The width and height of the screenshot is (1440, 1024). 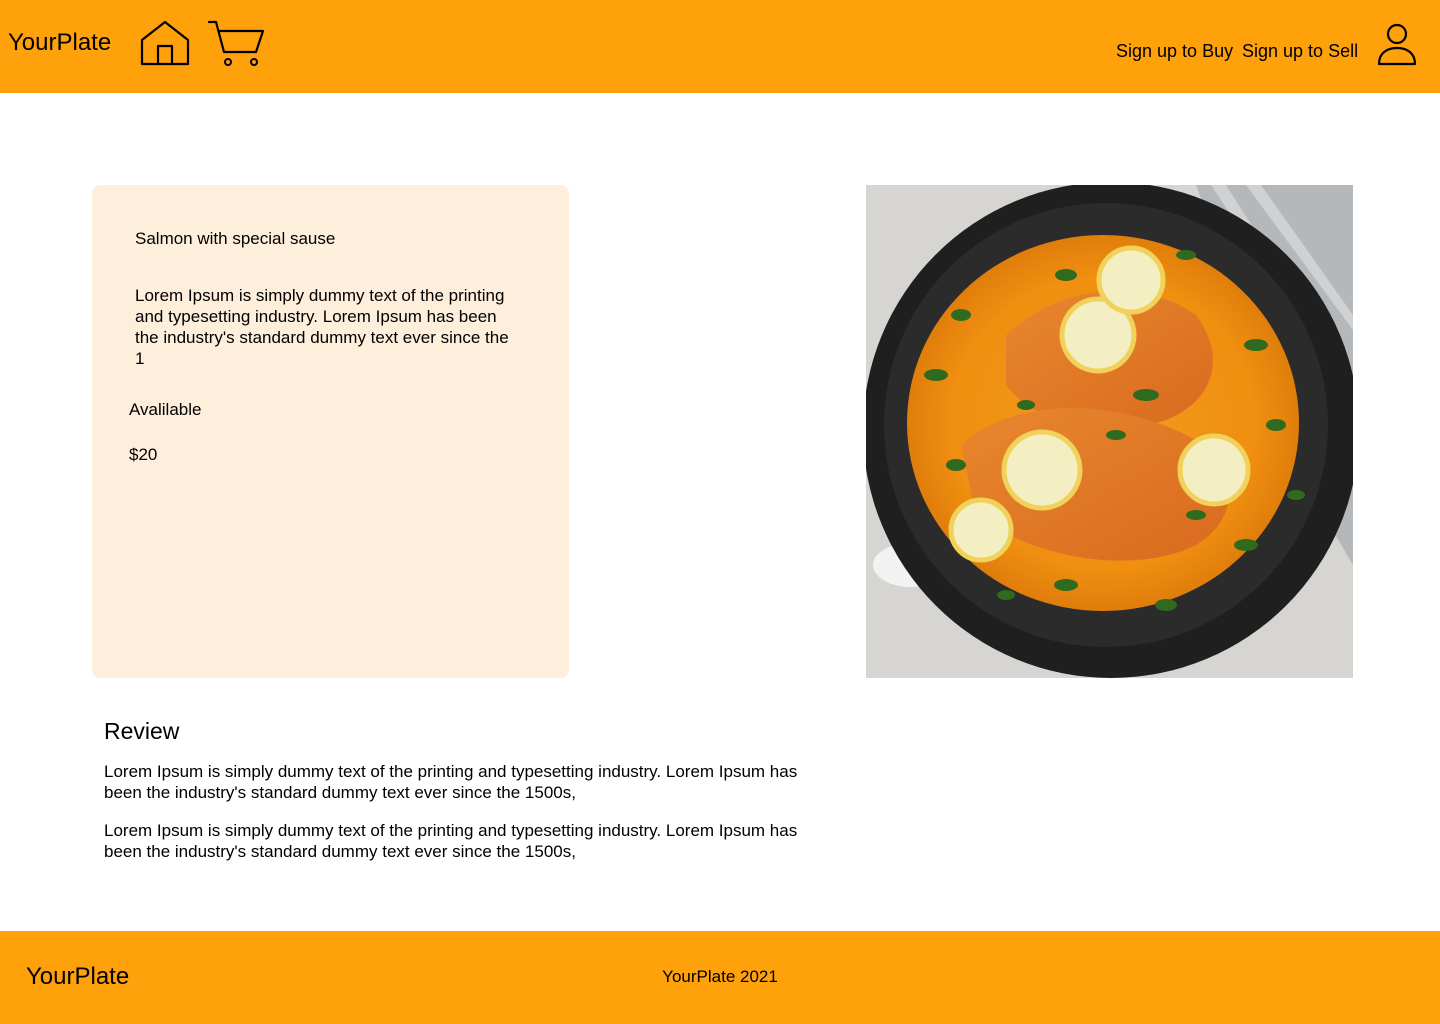 What do you see at coordinates (235, 238) in the screenshot?
I see `product-title: Salmon with special sause` at bounding box center [235, 238].